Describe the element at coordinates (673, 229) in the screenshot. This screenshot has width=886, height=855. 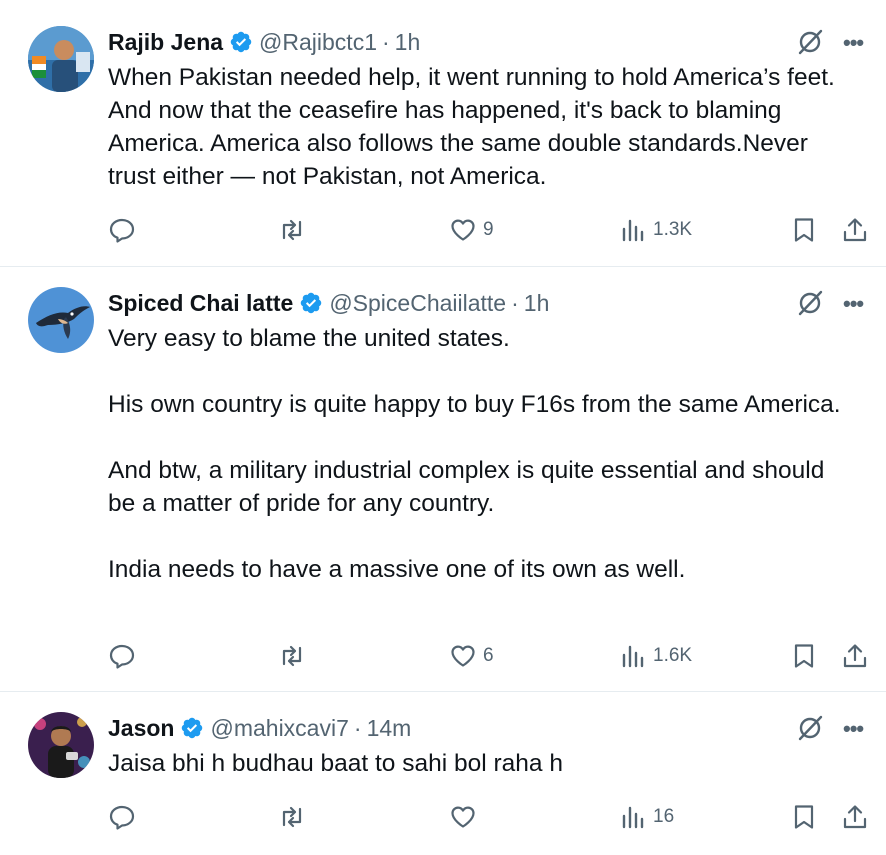
I see `view-count: 1.3K` at that location.